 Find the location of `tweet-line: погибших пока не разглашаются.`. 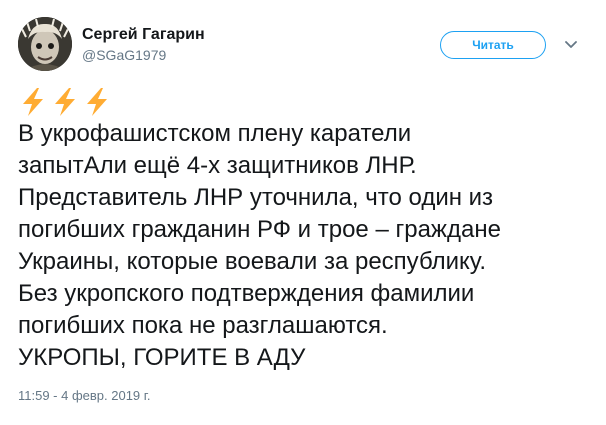

tweet-line: погибших пока не разглашаются. is located at coordinates (203, 325).